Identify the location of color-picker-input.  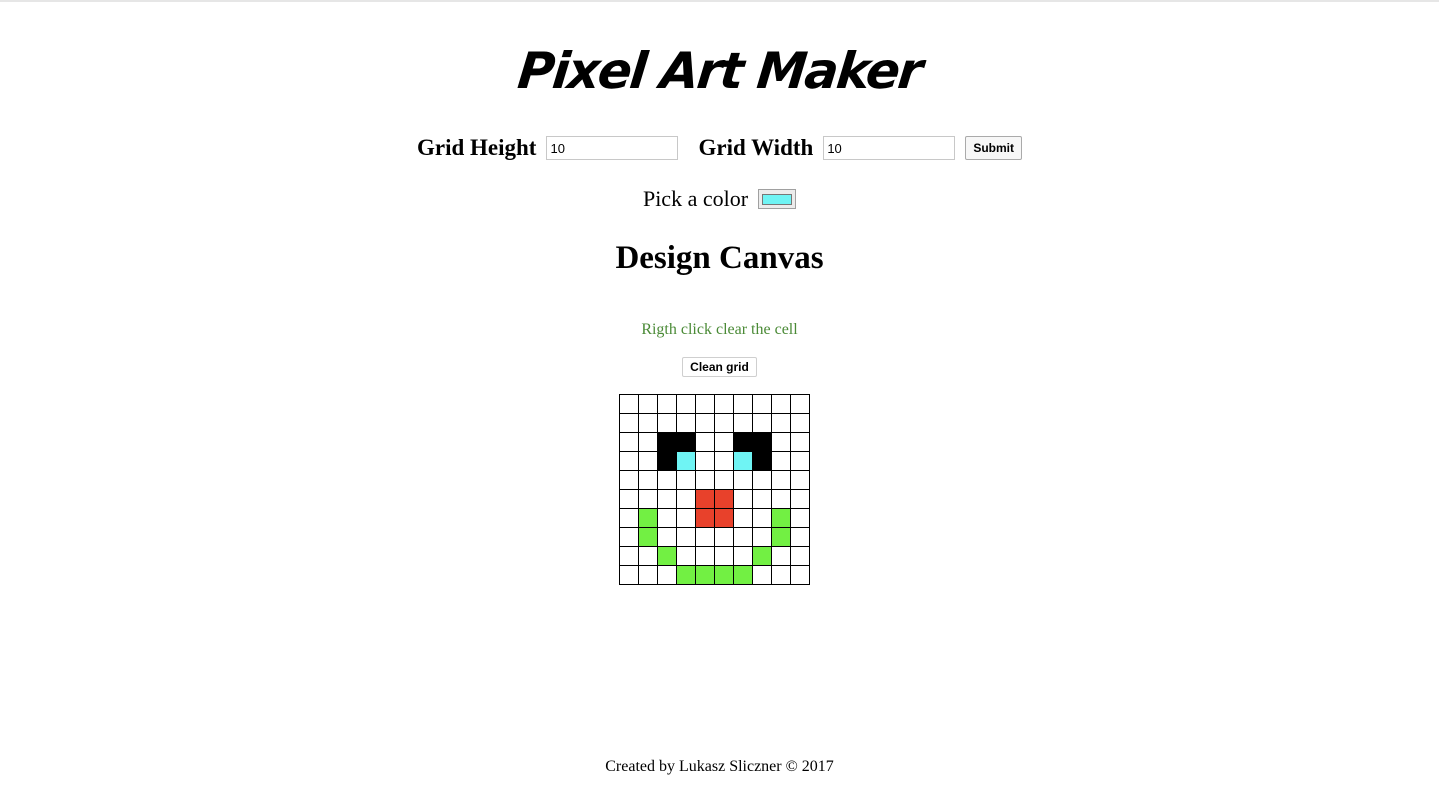
(777, 199).